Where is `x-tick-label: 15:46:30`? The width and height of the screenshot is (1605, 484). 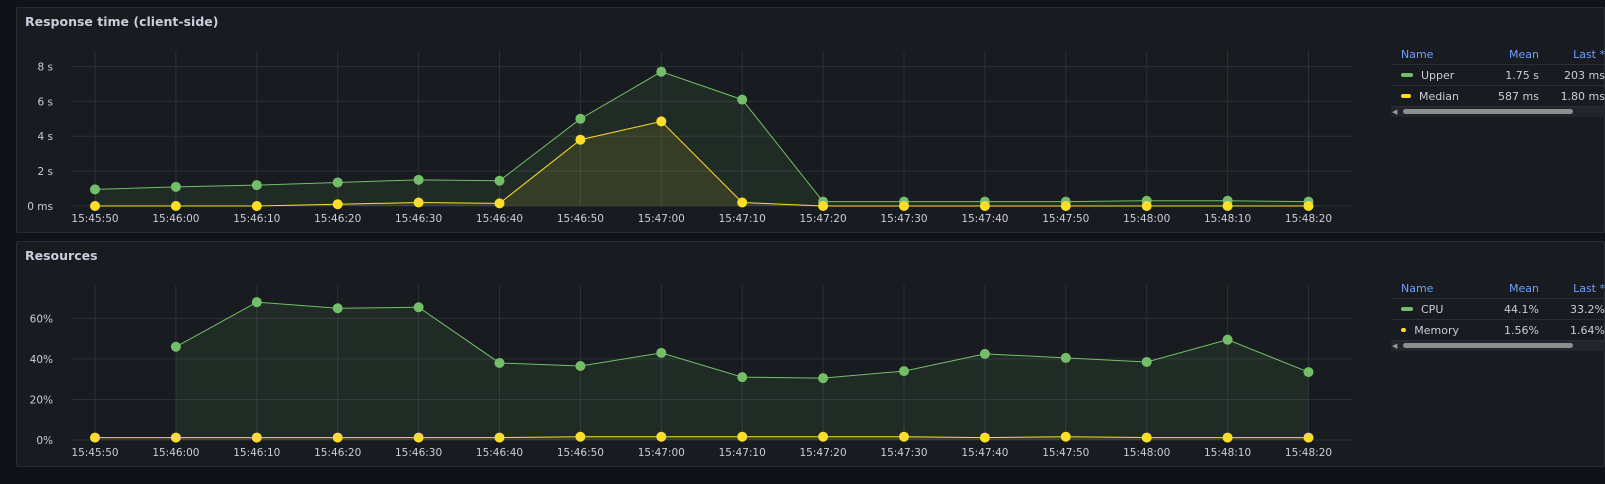
x-tick-label: 15:46:30 is located at coordinates (418, 219).